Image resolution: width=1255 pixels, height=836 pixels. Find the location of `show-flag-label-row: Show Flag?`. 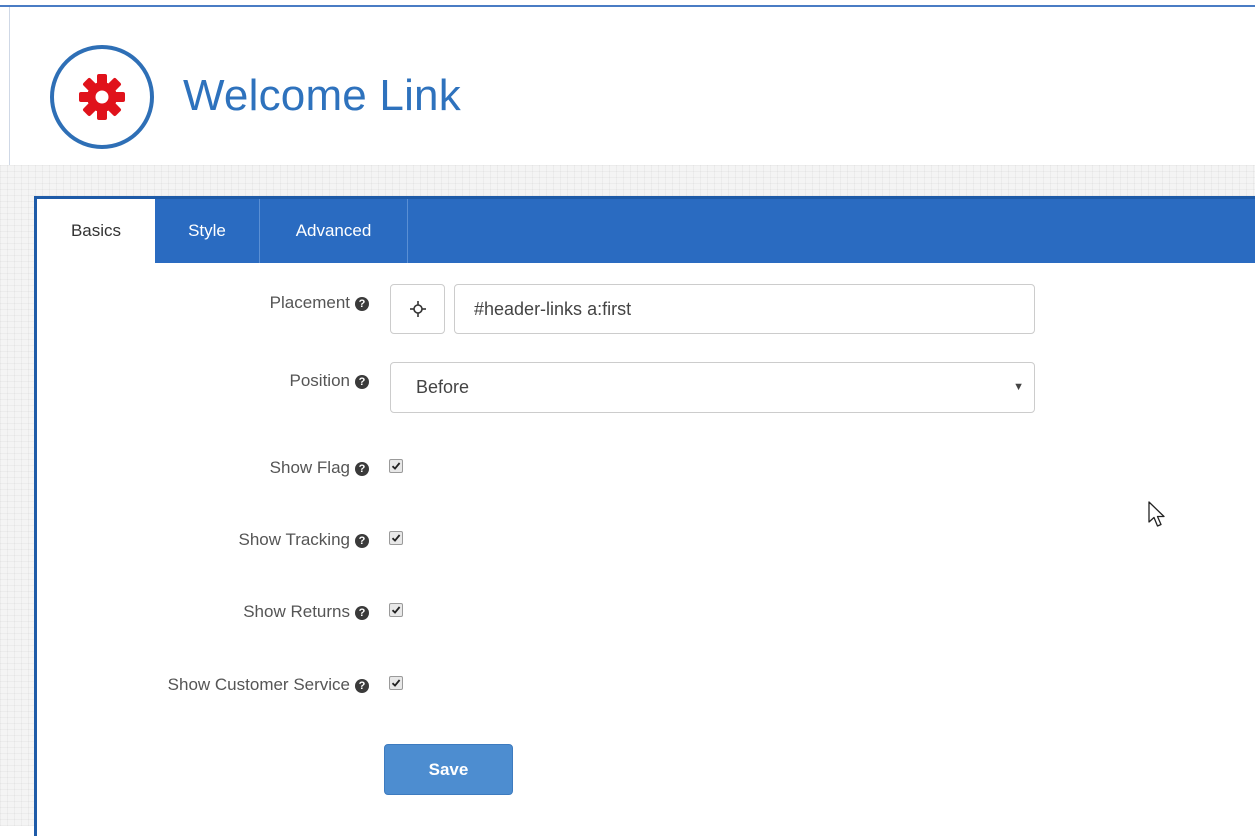

show-flag-label-row: Show Flag? is located at coordinates (201, 468).